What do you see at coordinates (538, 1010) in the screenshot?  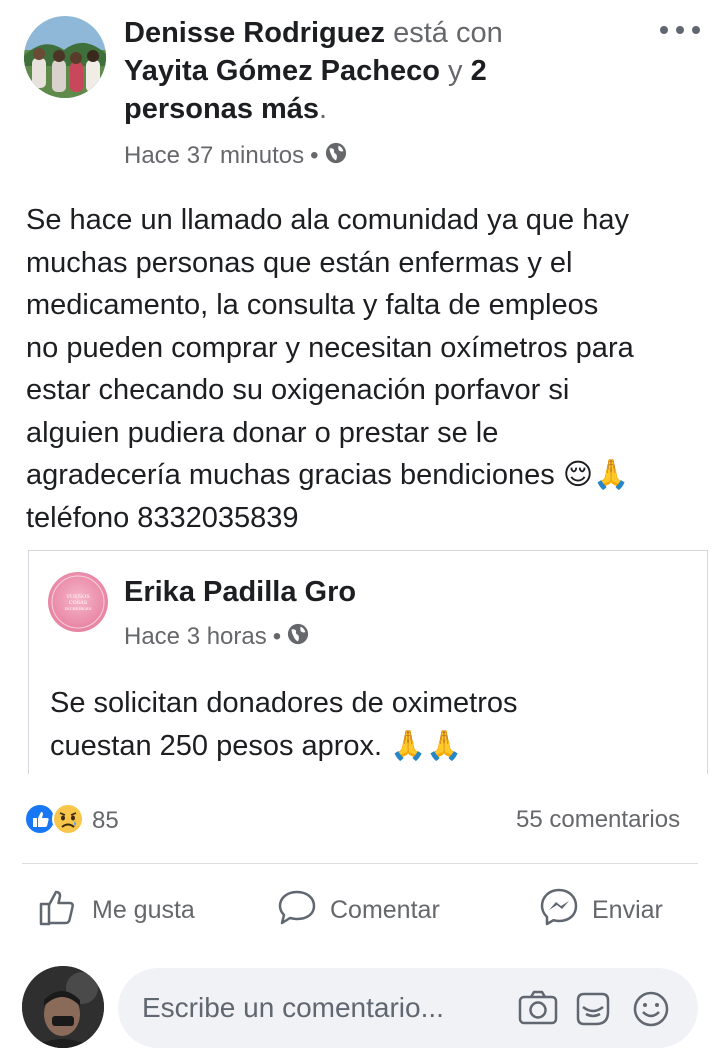 I see `camera-icon` at bounding box center [538, 1010].